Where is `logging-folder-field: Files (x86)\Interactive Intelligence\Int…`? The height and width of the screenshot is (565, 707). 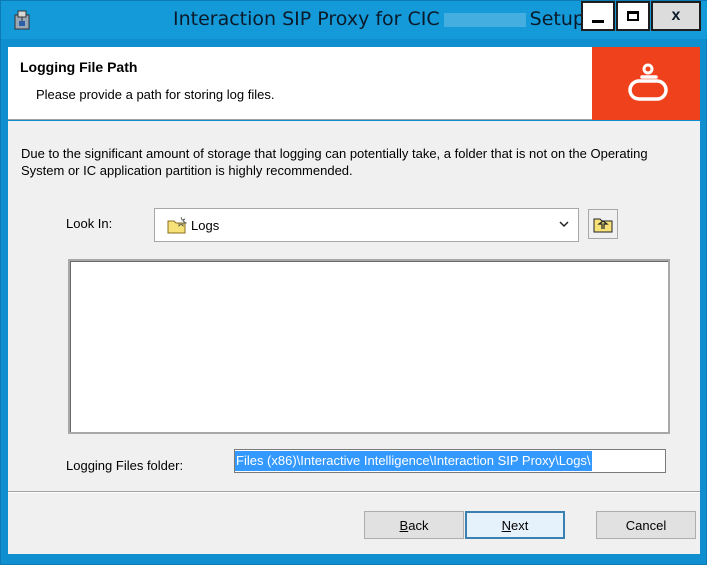
logging-folder-field: Files (x86)\Interactive Intelligence\Int… is located at coordinates (450, 461).